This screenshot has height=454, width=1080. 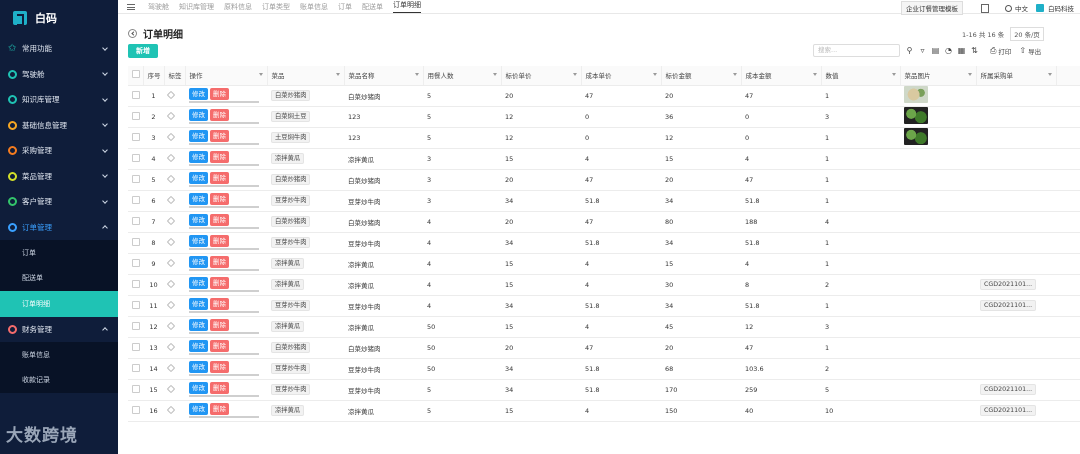 What do you see at coordinates (143, 51) in the screenshot?
I see `add-button: 新增` at bounding box center [143, 51].